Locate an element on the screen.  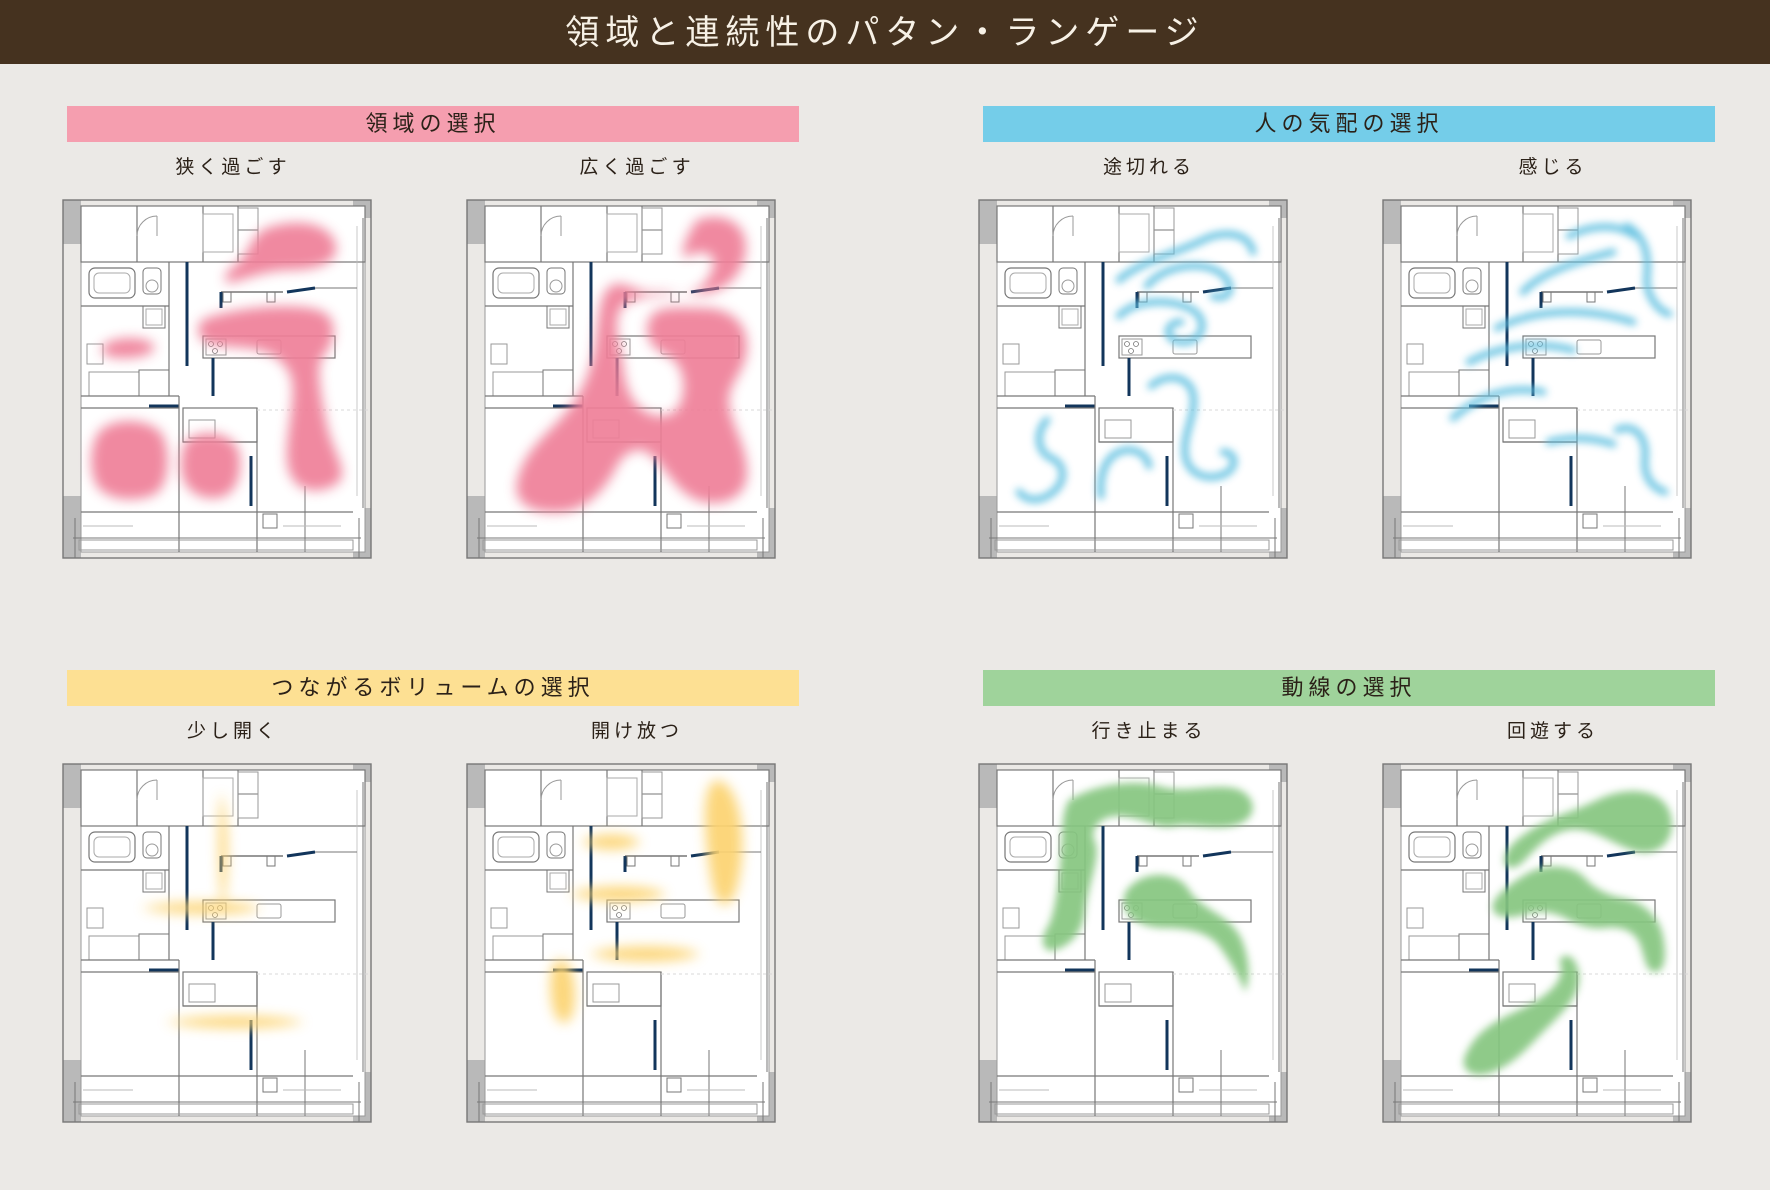
plan-panel: 広く過ごす is located at coordinates (637, 387).